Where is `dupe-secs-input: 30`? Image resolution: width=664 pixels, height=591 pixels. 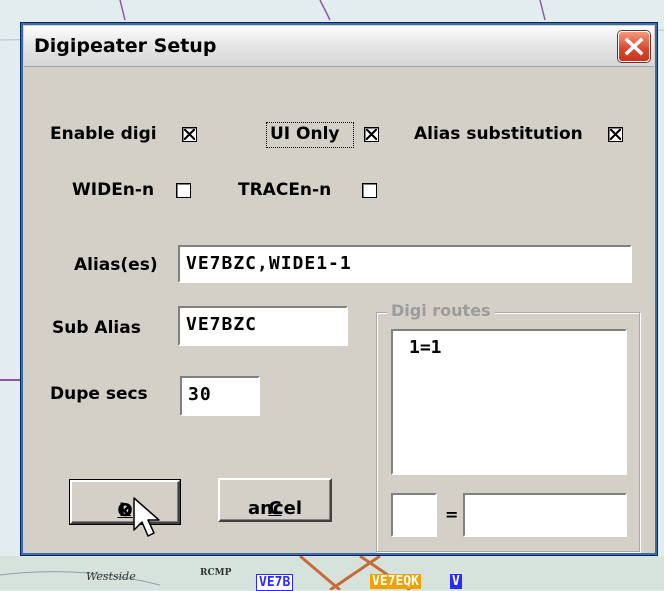 dupe-secs-input: 30 is located at coordinates (220, 396).